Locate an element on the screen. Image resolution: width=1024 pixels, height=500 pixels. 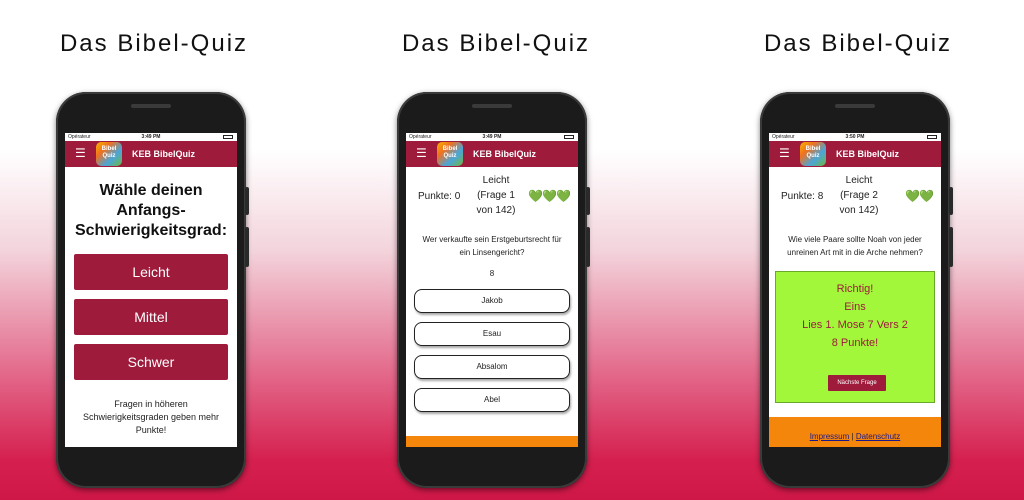
lives-hearts-icon: 💚💚💚 is located at coordinates (549, 196).